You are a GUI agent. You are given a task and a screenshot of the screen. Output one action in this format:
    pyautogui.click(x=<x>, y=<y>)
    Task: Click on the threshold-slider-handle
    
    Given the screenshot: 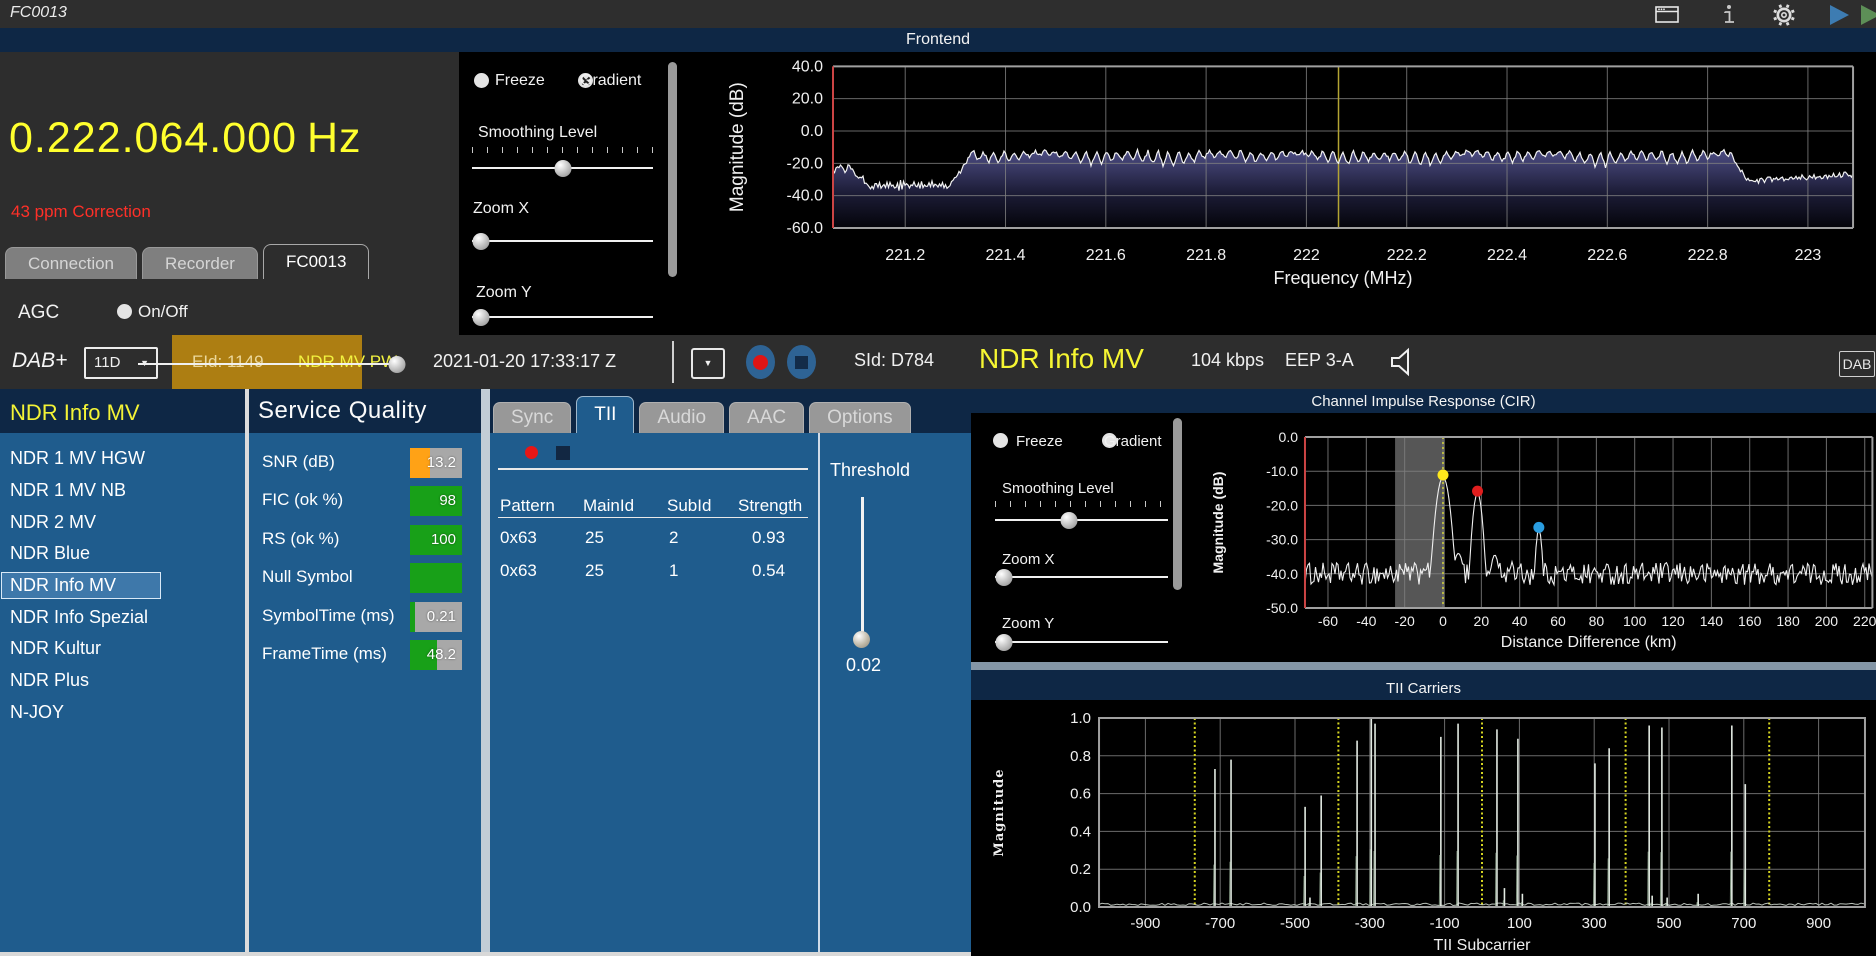 What is the action you would take?
    pyautogui.click(x=861, y=639)
    